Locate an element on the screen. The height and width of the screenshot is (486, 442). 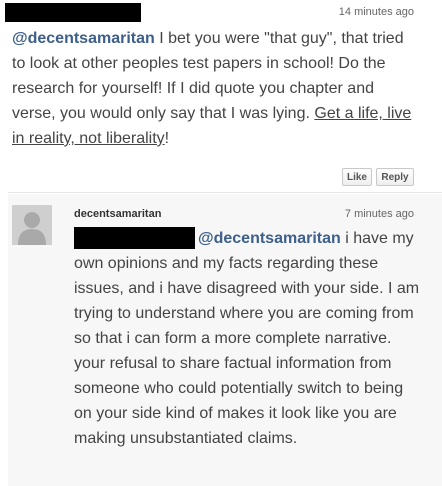
user-mention-link: @decentsamaritan is located at coordinates (83, 38).